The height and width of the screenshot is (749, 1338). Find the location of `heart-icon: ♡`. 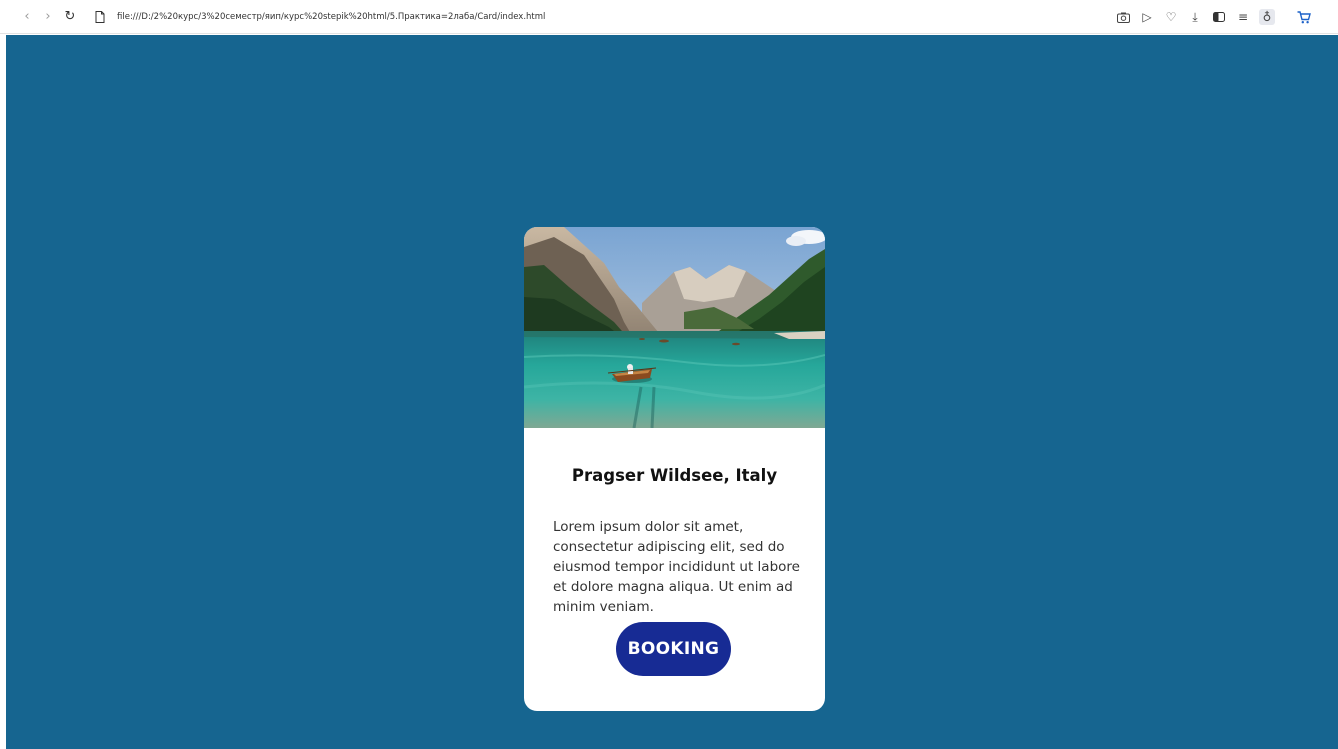

heart-icon: ♡ is located at coordinates (1171, 17).